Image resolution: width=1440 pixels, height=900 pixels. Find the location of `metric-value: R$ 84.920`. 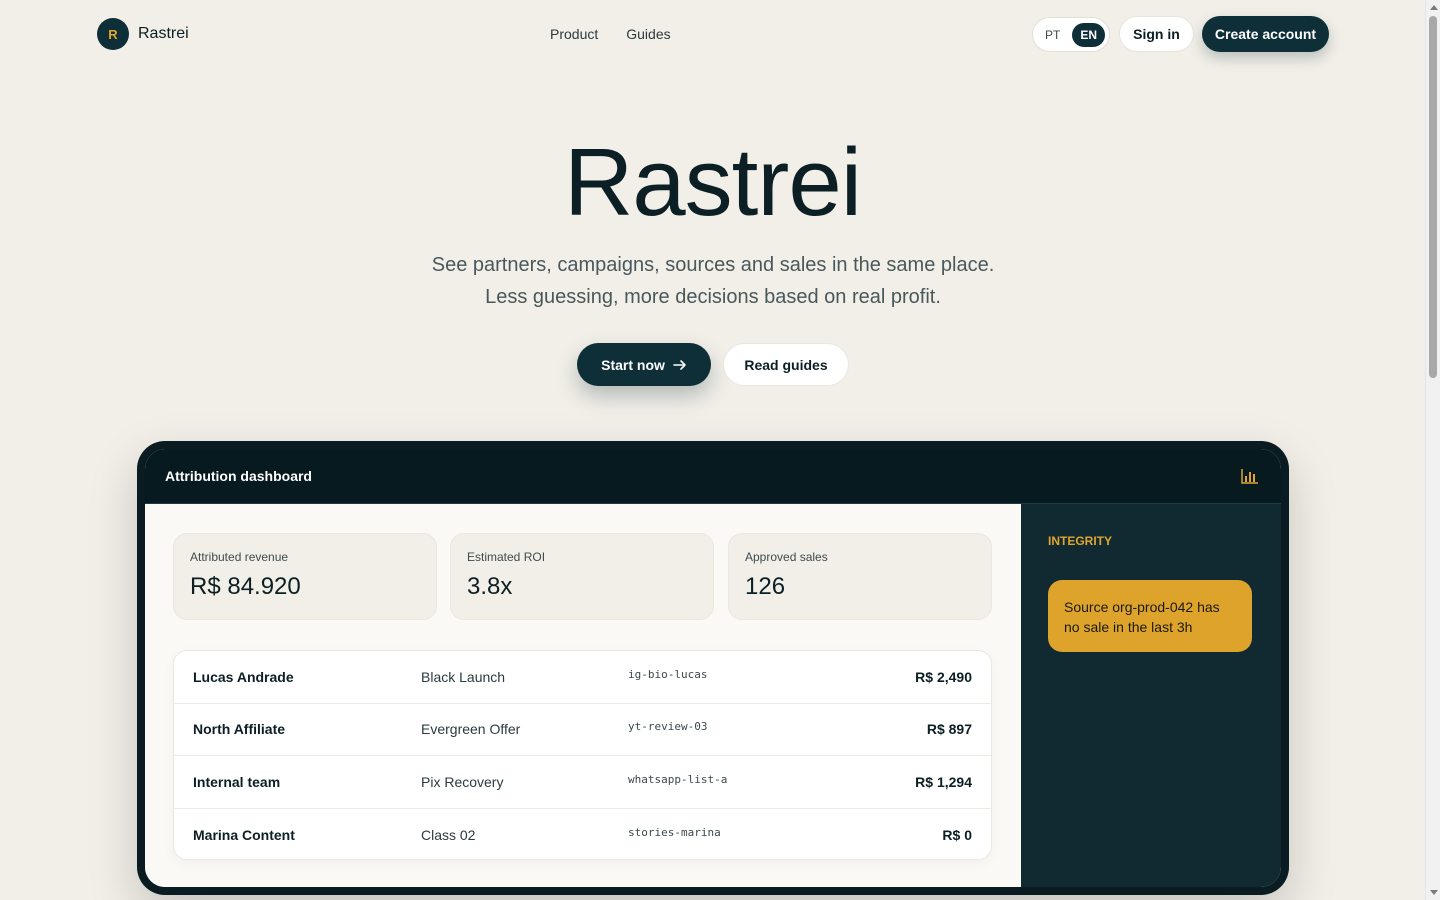

metric-value: R$ 84.920 is located at coordinates (245, 586).